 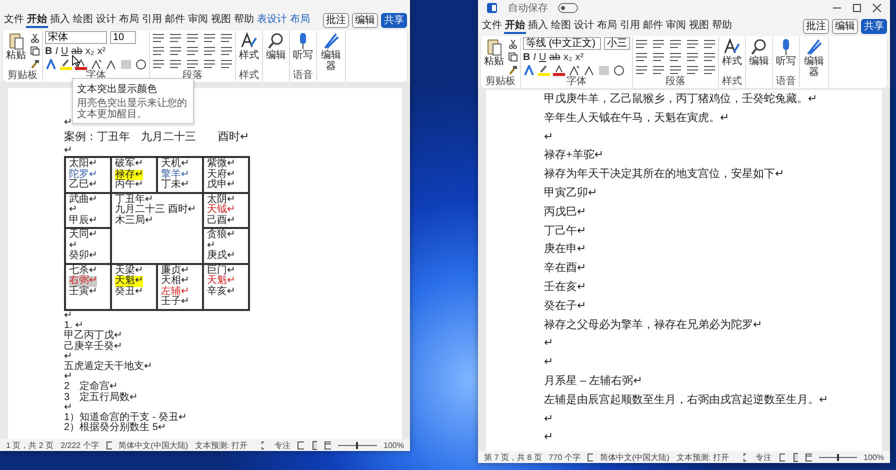 What do you see at coordinates (566, 287) in the screenshot?
I see `document-paragraph: 壬在亥↵` at bounding box center [566, 287].